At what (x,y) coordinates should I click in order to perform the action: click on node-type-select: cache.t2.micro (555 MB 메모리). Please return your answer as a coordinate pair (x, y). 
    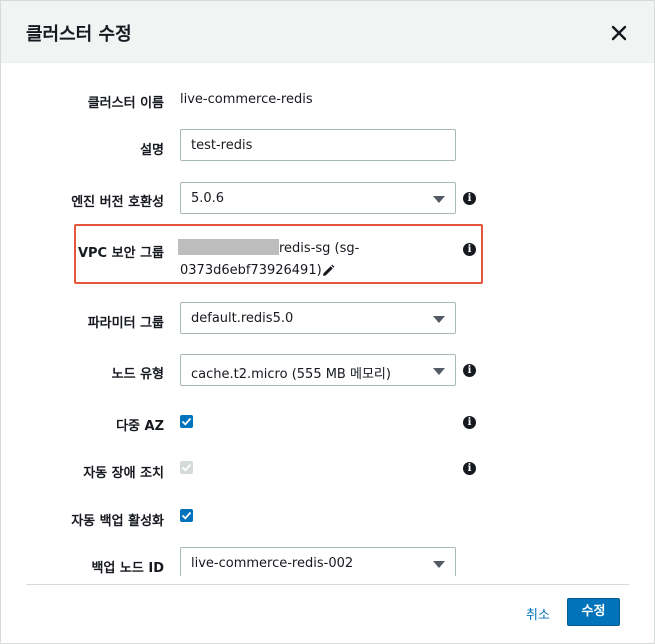
    Looking at the image, I should click on (318, 370).